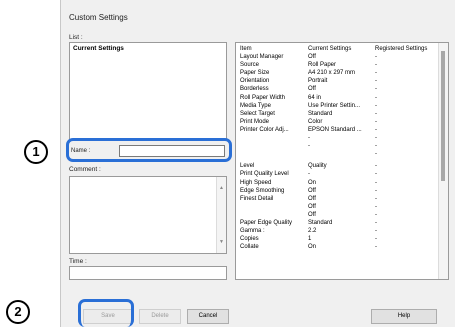 The height and width of the screenshot is (327, 455). I want to click on list-item: Current Settings, so click(98, 48).